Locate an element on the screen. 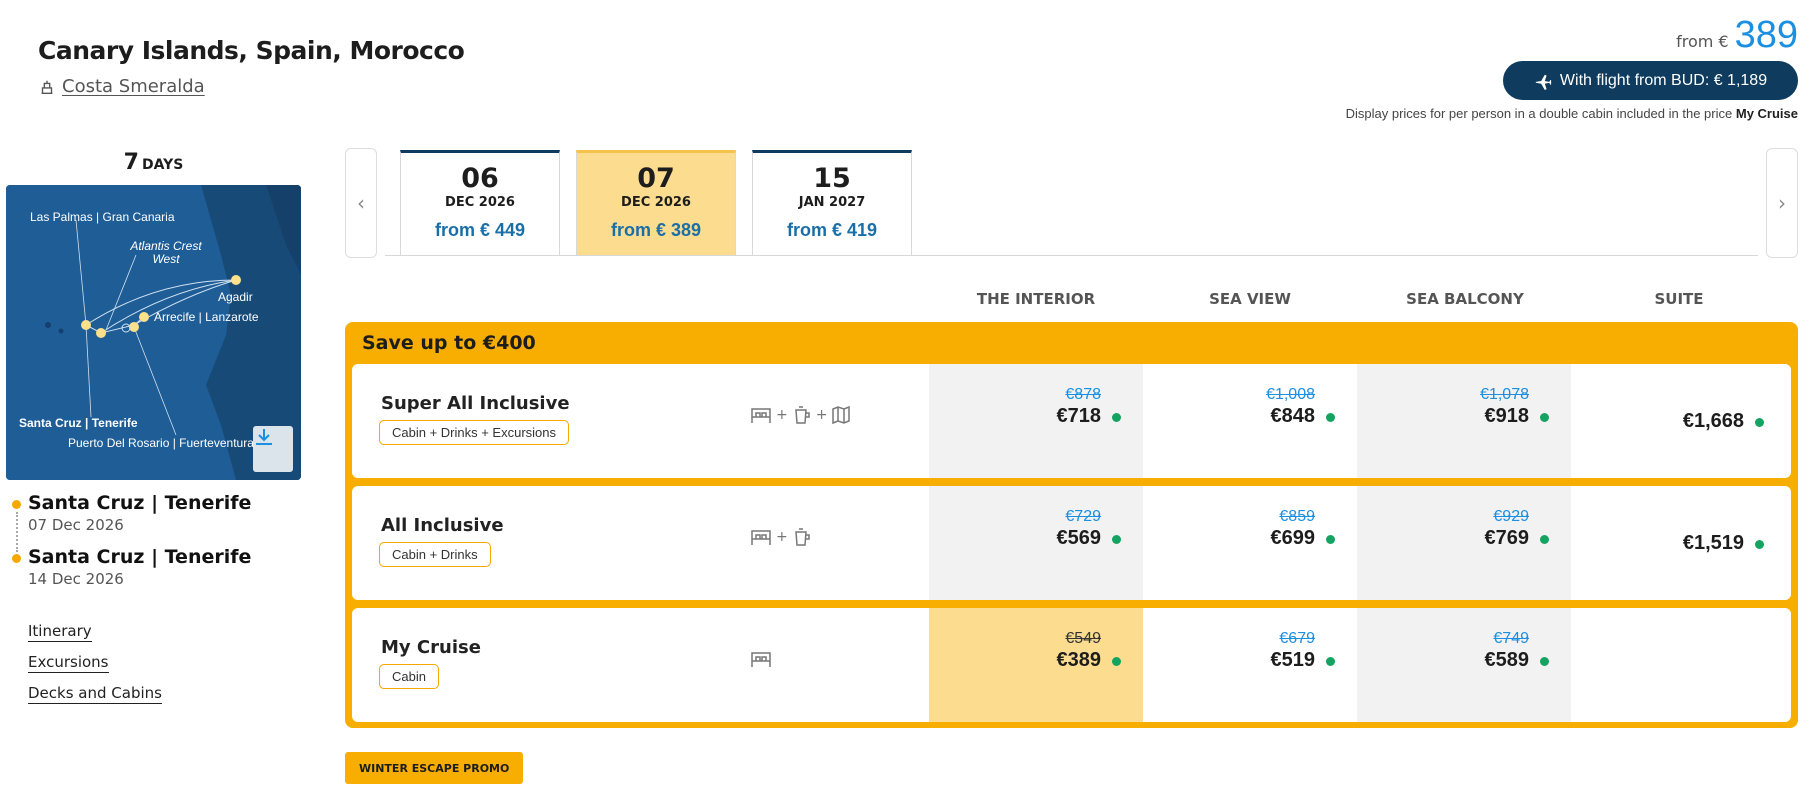 This screenshot has width=1820, height=800. itinerary-link: Itinerary is located at coordinates (60, 632).